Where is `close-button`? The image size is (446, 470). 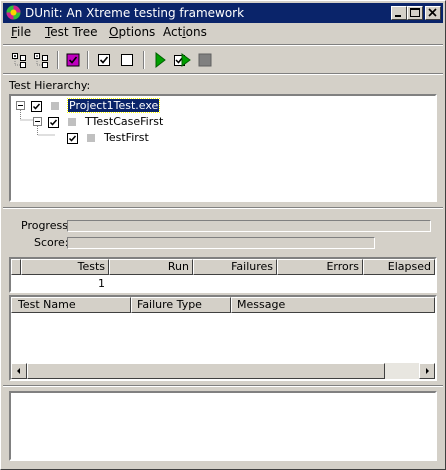
close-button is located at coordinates (433, 13).